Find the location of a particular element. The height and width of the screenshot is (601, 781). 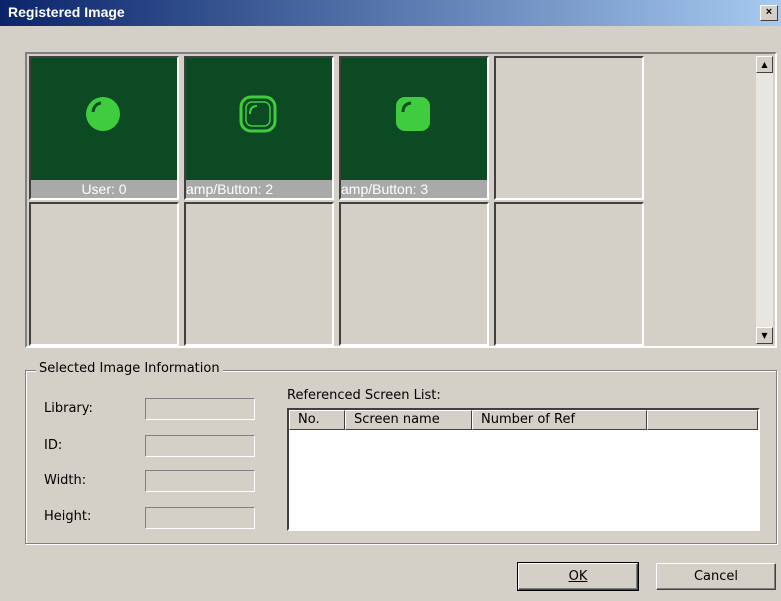

width-field is located at coordinates (200, 481).